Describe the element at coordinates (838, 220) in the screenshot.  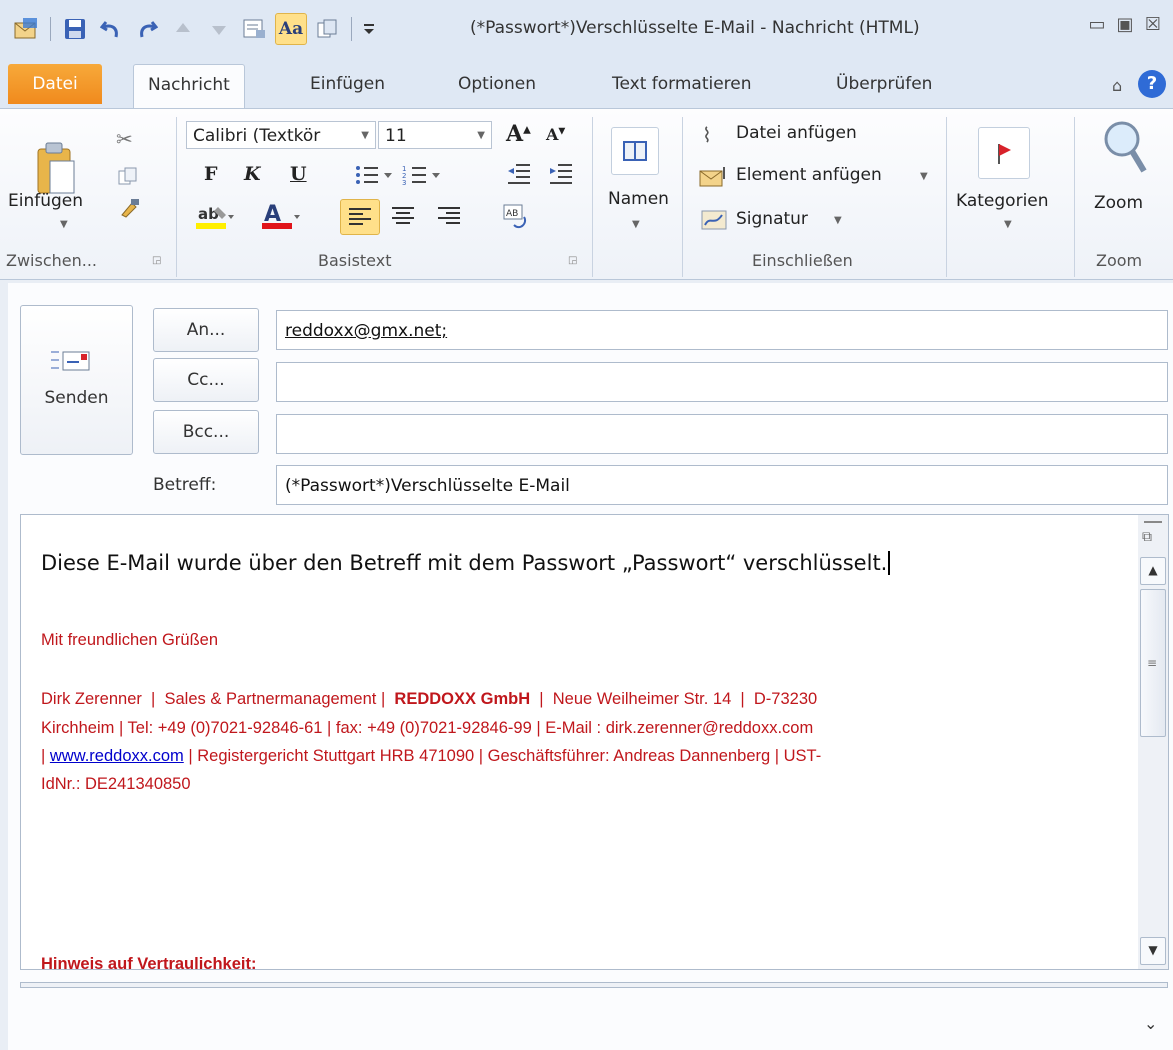
I see `signature-dropdown-icon: ▼` at that location.